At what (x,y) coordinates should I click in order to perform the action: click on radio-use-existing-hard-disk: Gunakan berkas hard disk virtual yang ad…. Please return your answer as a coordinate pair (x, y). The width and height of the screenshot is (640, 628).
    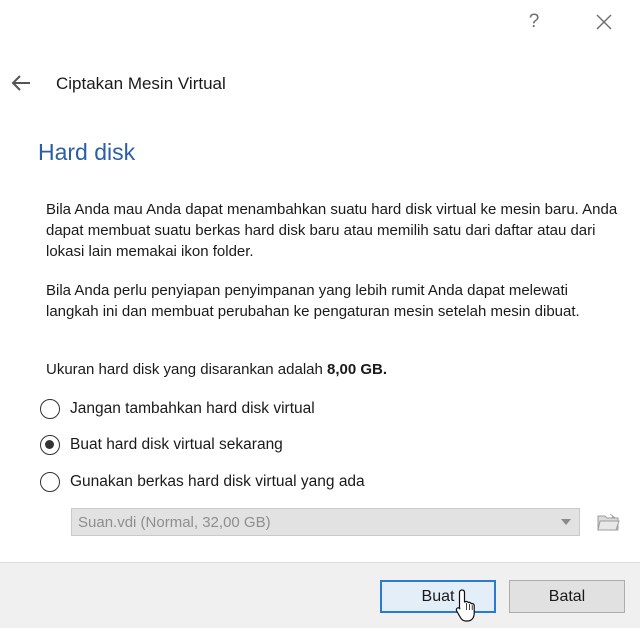
    Looking at the image, I should click on (202, 482).